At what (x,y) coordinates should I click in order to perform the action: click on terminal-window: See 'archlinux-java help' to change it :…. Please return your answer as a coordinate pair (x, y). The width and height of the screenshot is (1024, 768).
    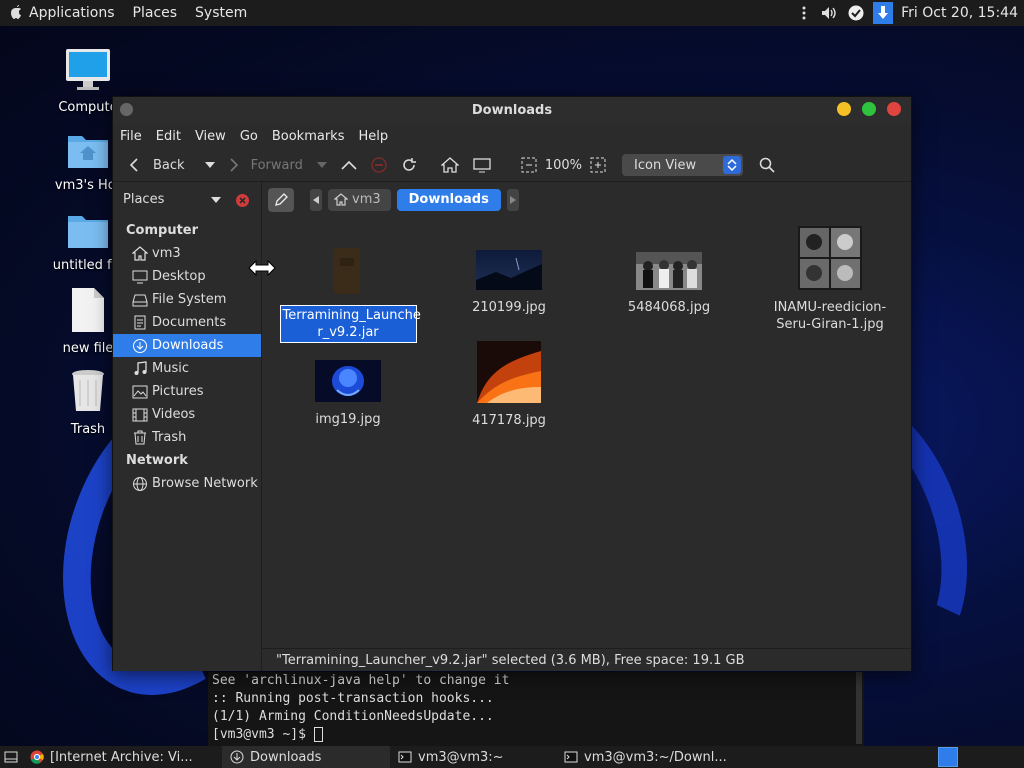
    Looking at the image, I should click on (536, 709).